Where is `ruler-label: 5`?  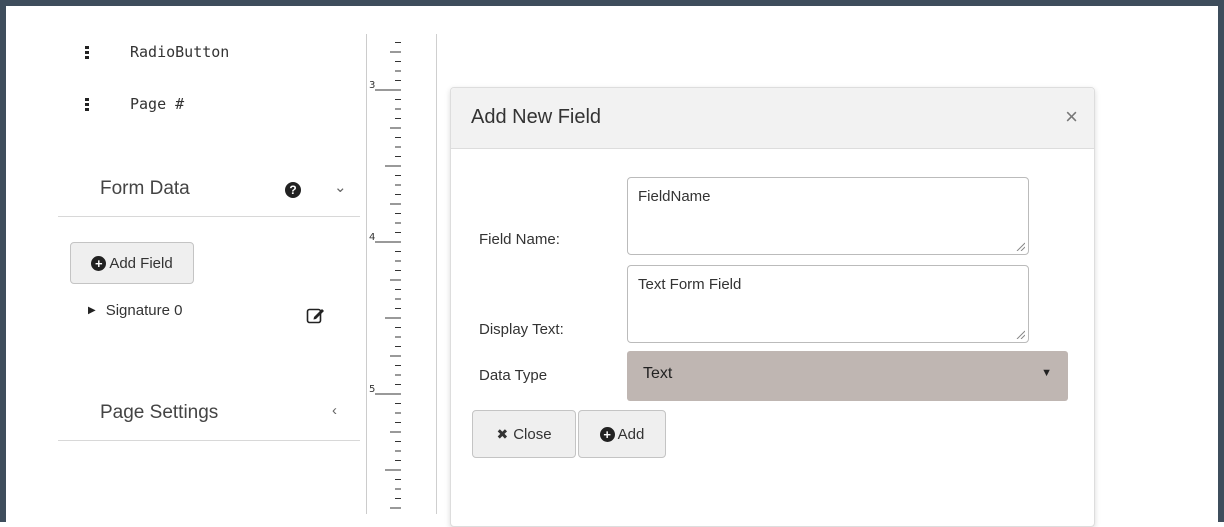
ruler-label: 5 is located at coordinates (372, 389).